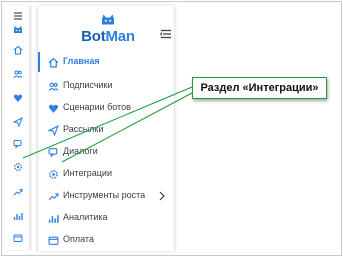  Describe the element at coordinates (259, 88) in the screenshot. I see `callout-label: Раздел «Интеграции»` at that location.